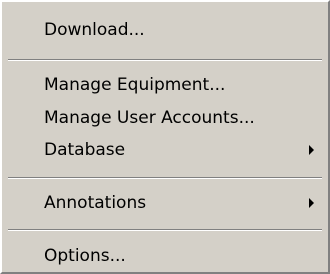 The image size is (330, 274). Describe the element at coordinates (95, 203) in the screenshot. I see `menu-item-label: Annotations` at that location.